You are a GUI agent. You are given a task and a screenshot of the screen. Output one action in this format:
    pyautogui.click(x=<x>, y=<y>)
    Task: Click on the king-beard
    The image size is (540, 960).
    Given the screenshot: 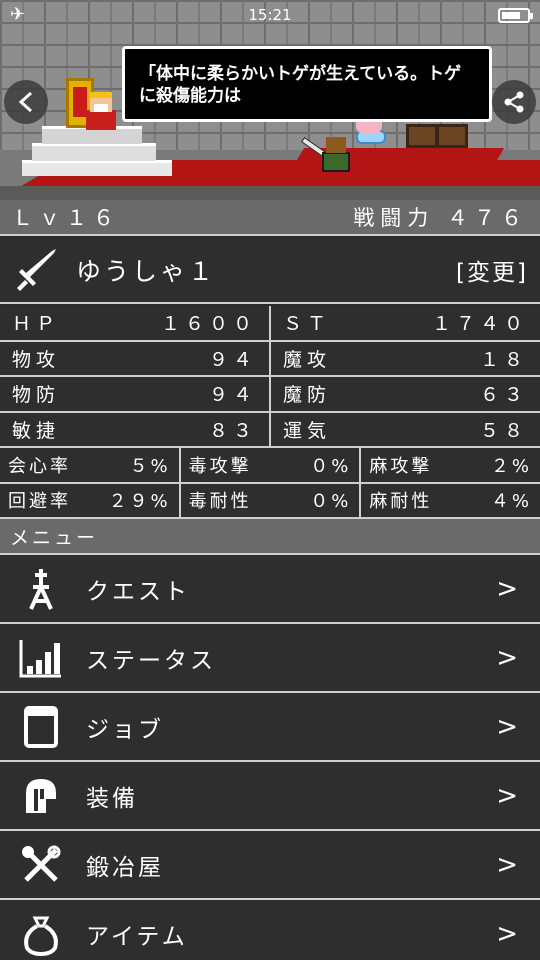 What is the action you would take?
    pyautogui.click(x=101, y=108)
    